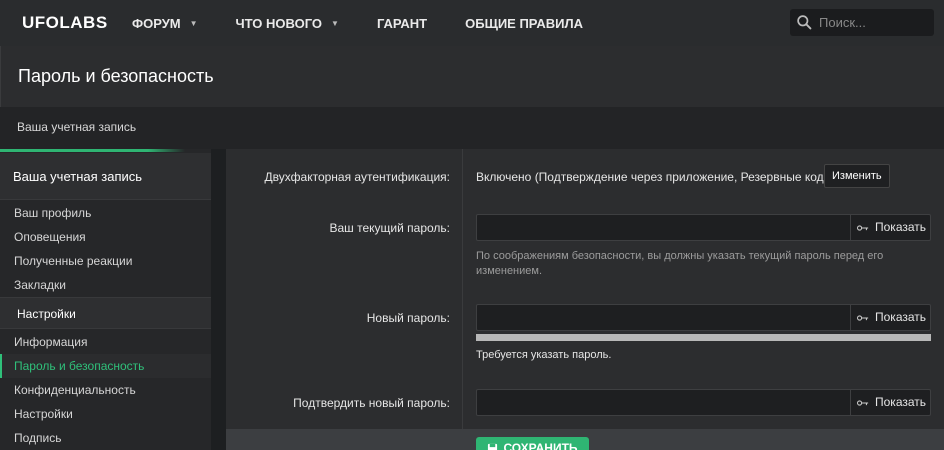 This screenshot has height=450, width=944. I want to click on new-password-field: Показать, so click(703, 317).